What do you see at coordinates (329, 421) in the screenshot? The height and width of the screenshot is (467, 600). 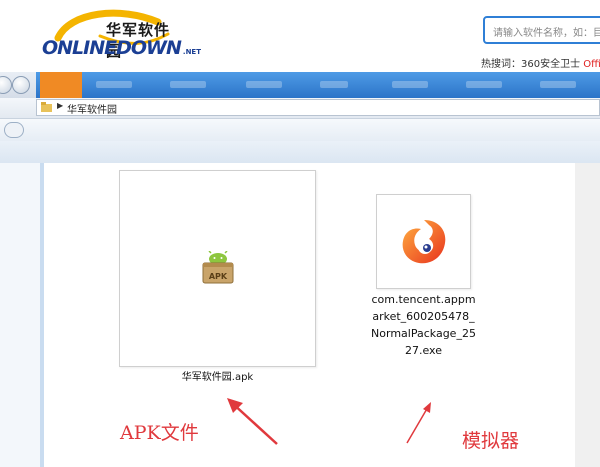 I see `annotation-arrows` at bounding box center [329, 421].